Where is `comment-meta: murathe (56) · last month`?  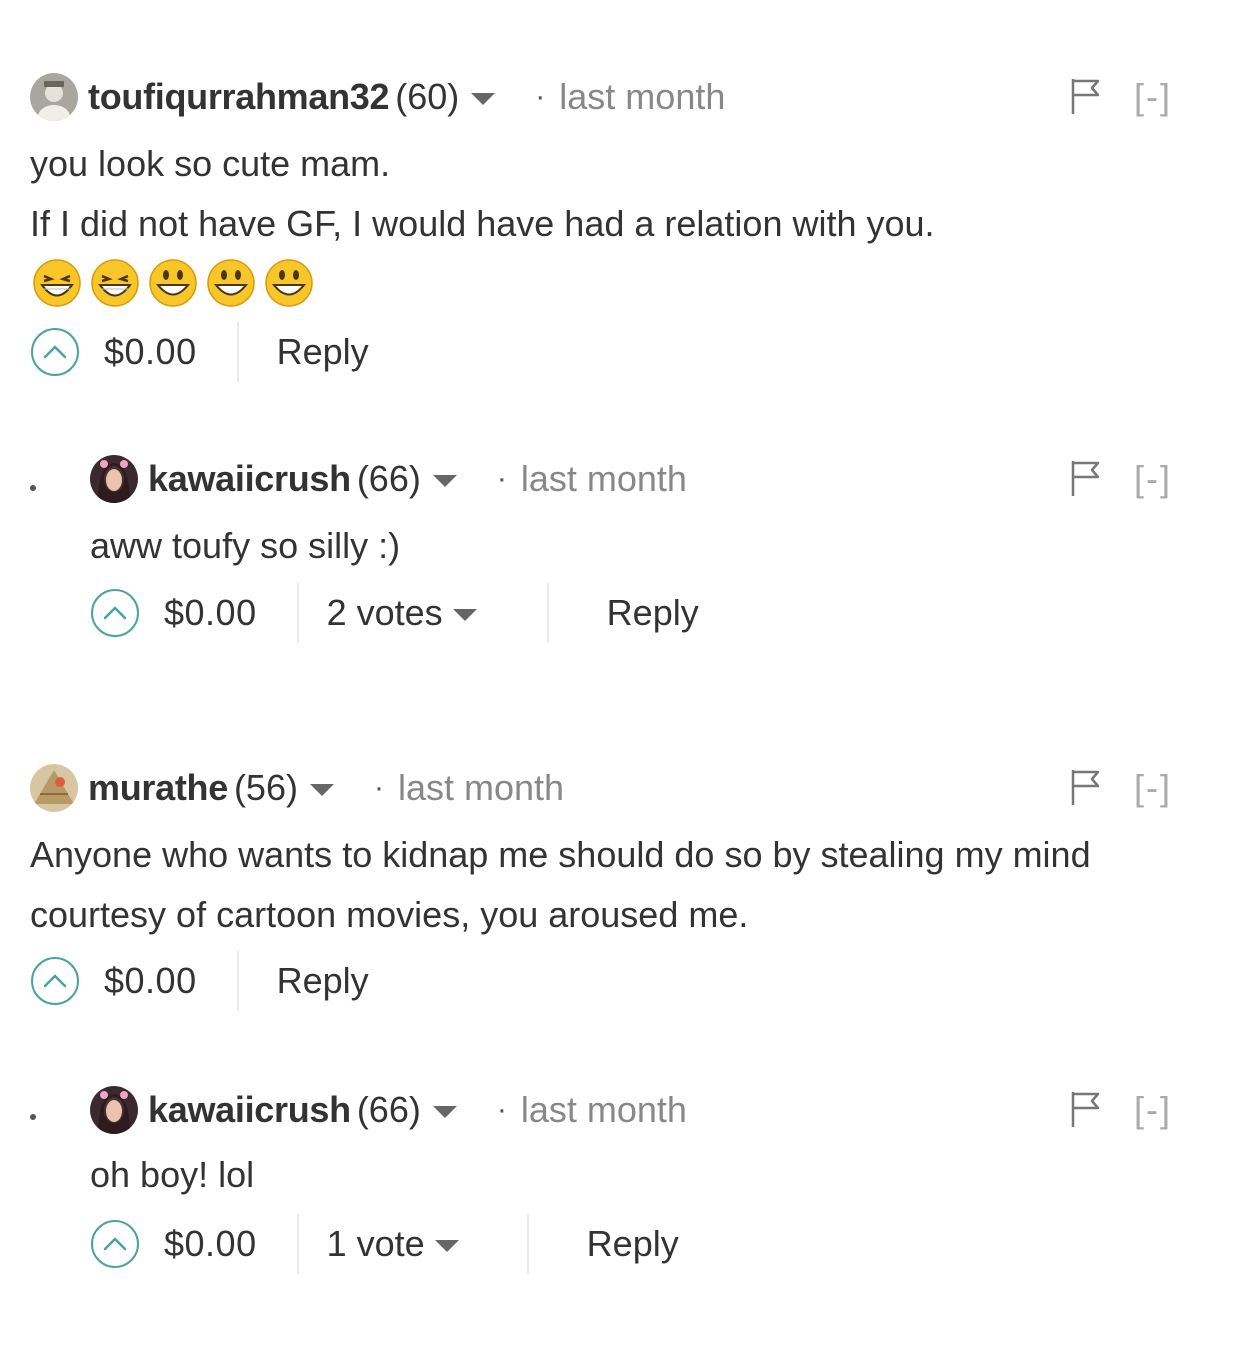
comment-meta: murathe (56) · last month is located at coordinates (297, 788).